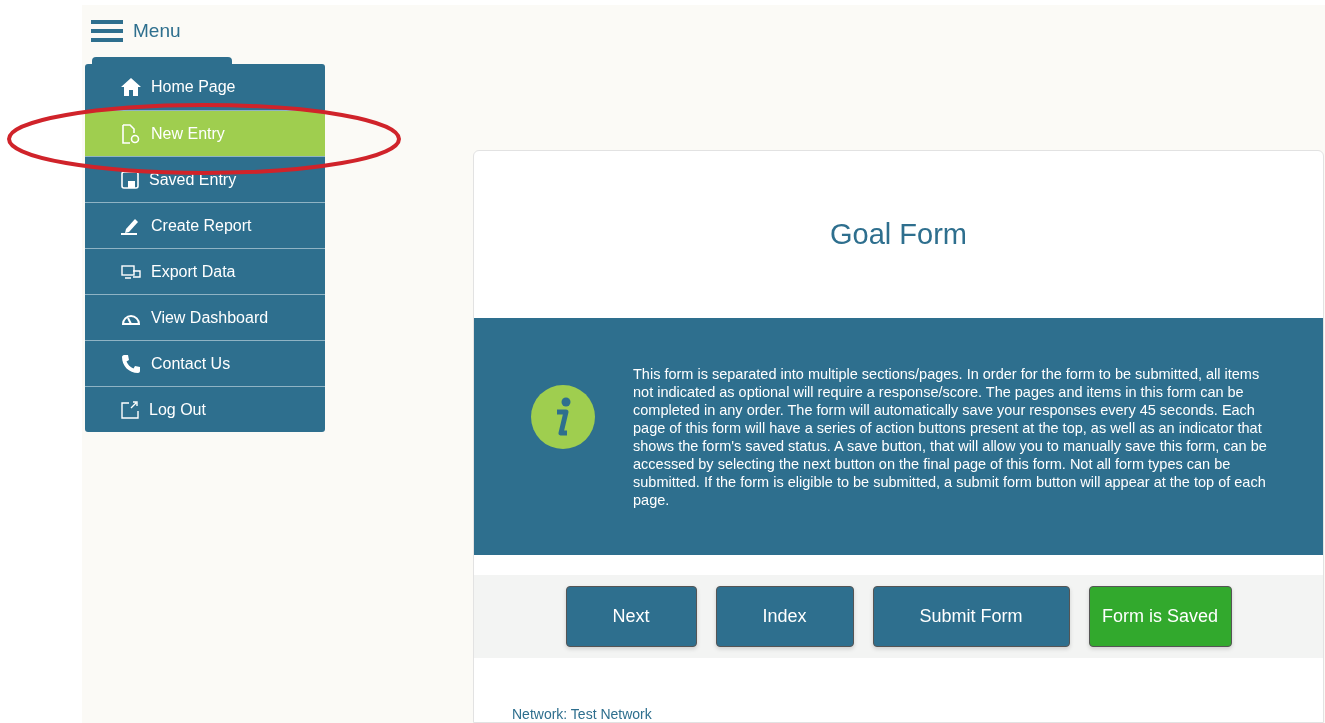 Image resolution: width=1325 pixels, height=723 pixels. Describe the element at coordinates (563, 416) in the screenshot. I see `info-icon` at that location.